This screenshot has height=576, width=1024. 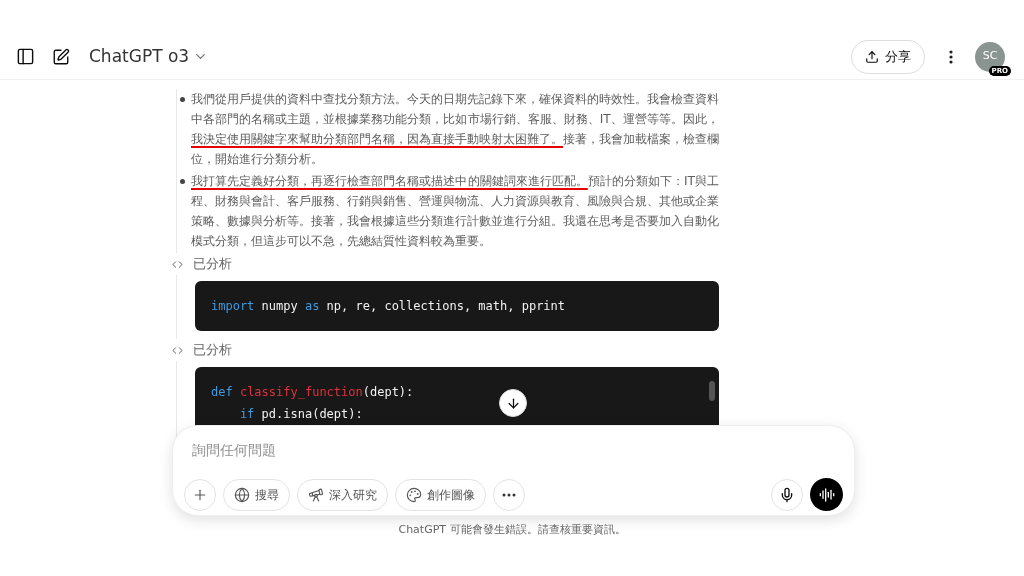 I want to click on code-line: import numpy as np, re, collections, math, pprint, so click(x=388, y=306).